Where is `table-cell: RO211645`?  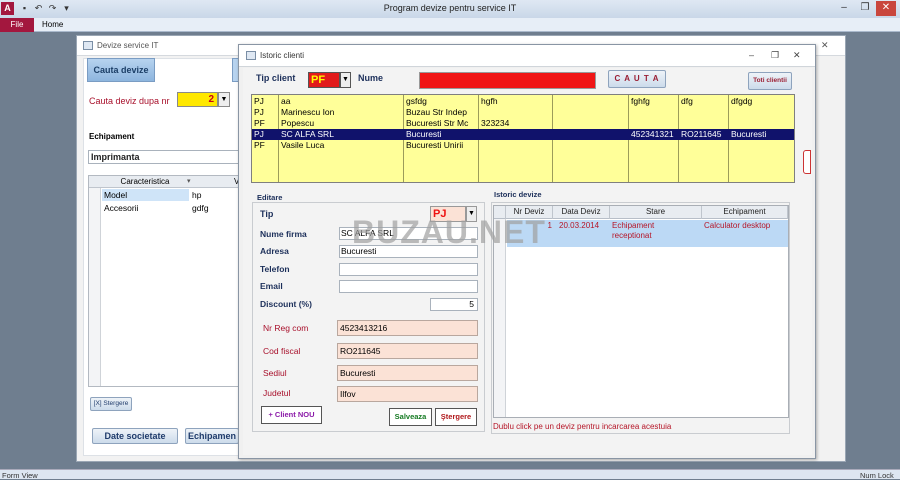 table-cell: RO211645 is located at coordinates (701, 134).